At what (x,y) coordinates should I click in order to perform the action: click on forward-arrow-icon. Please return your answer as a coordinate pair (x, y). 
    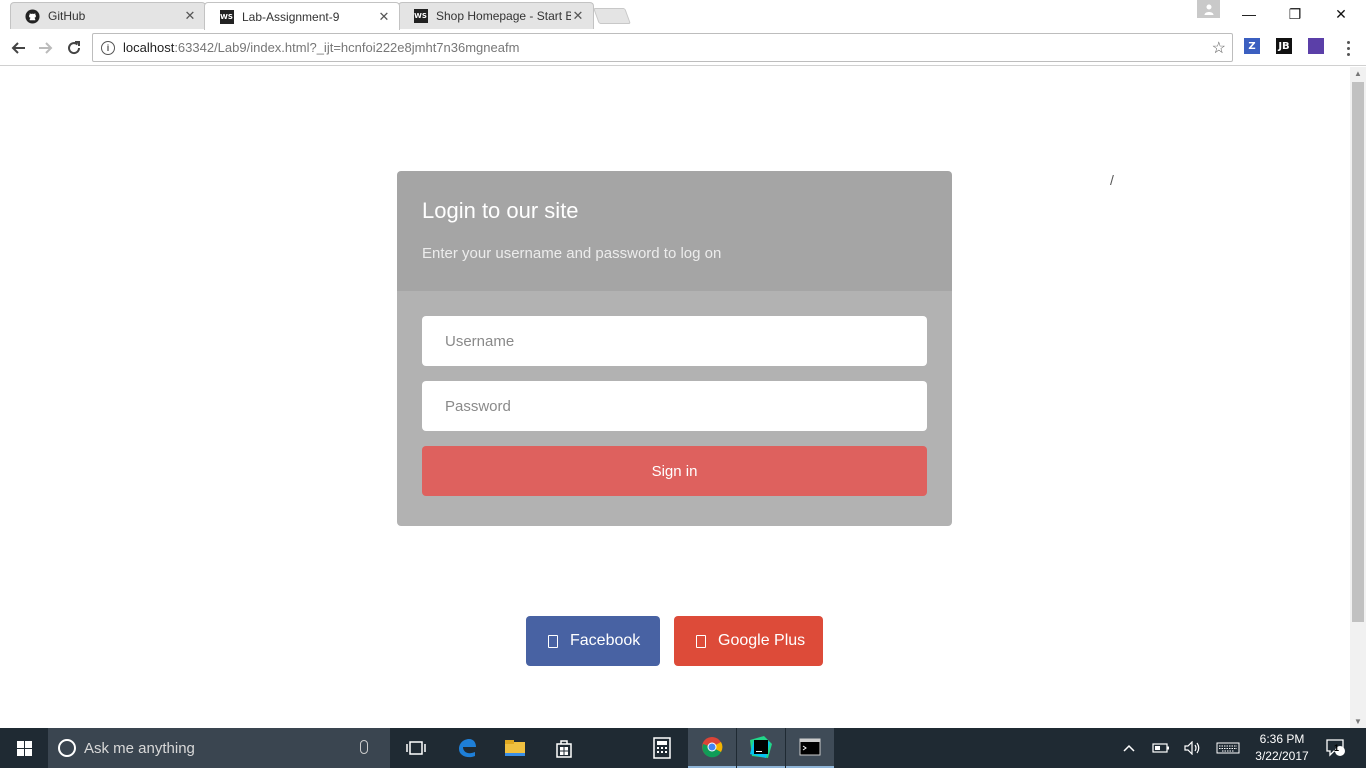
    Looking at the image, I should click on (46, 48).